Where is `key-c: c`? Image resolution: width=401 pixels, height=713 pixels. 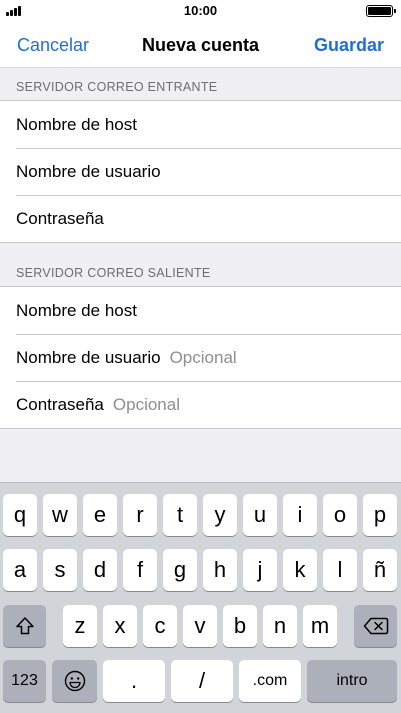 key-c: c is located at coordinates (160, 626).